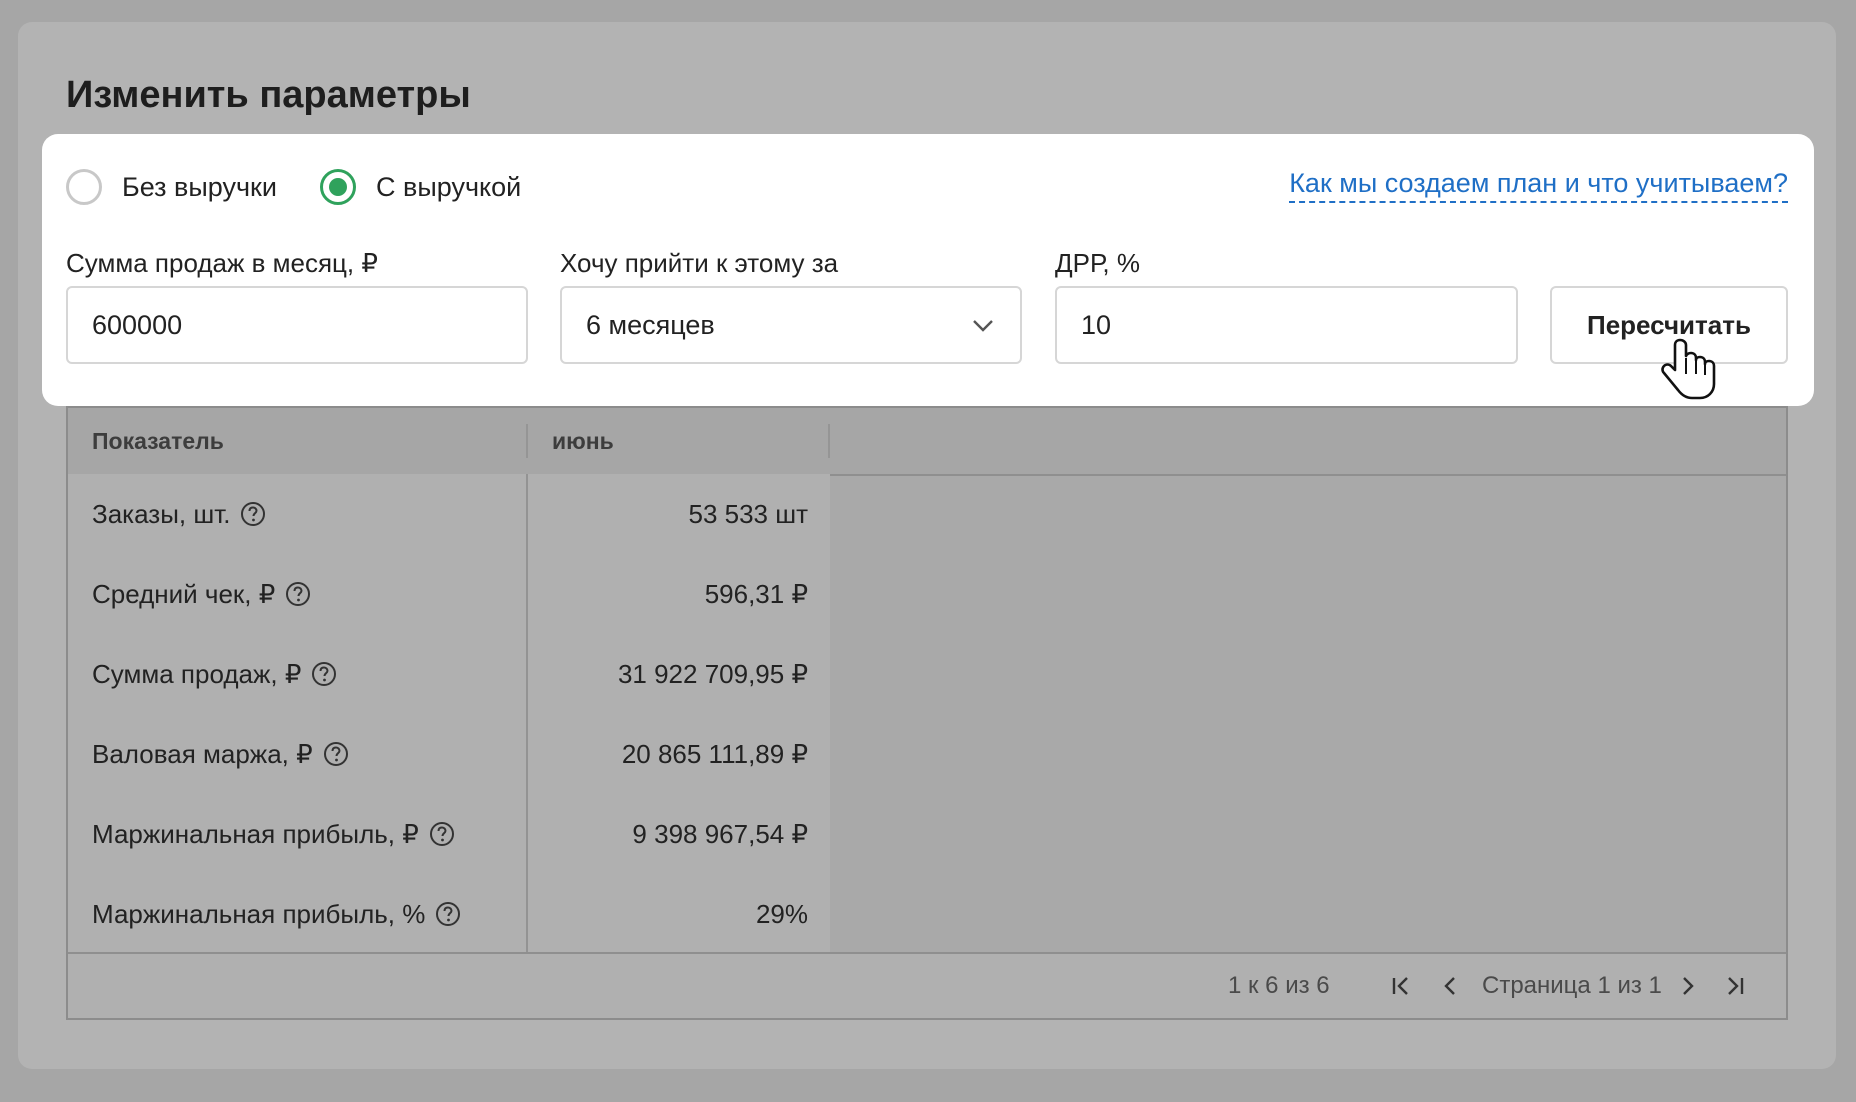 Image resolution: width=1856 pixels, height=1102 pixels. I want to click on last-page-icon, so click(1734, 986).